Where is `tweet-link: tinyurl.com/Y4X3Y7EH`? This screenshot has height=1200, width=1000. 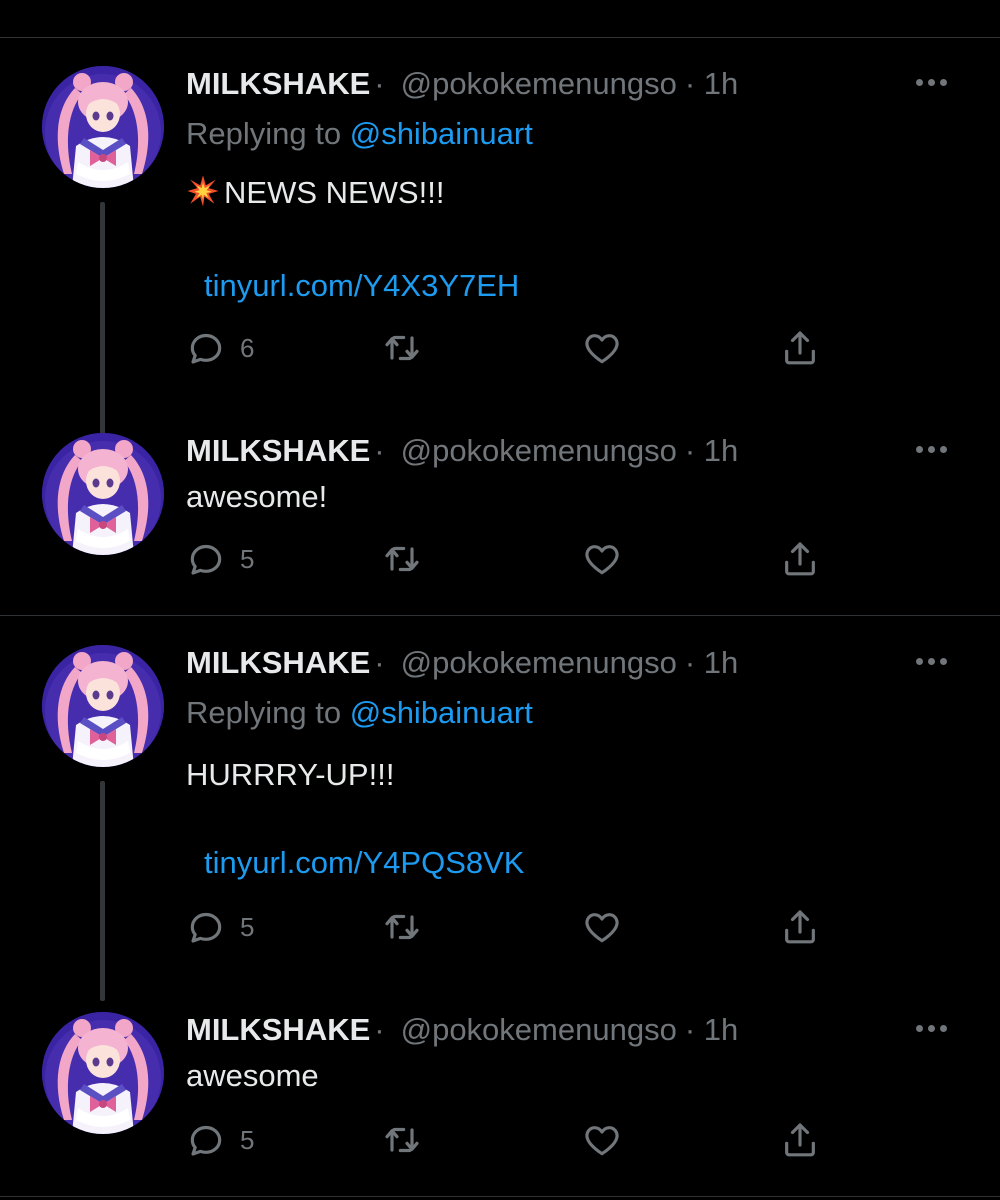
tweet-link: tinyurl.com/Y4X3Y7EH is located at coordinates (361, 286).